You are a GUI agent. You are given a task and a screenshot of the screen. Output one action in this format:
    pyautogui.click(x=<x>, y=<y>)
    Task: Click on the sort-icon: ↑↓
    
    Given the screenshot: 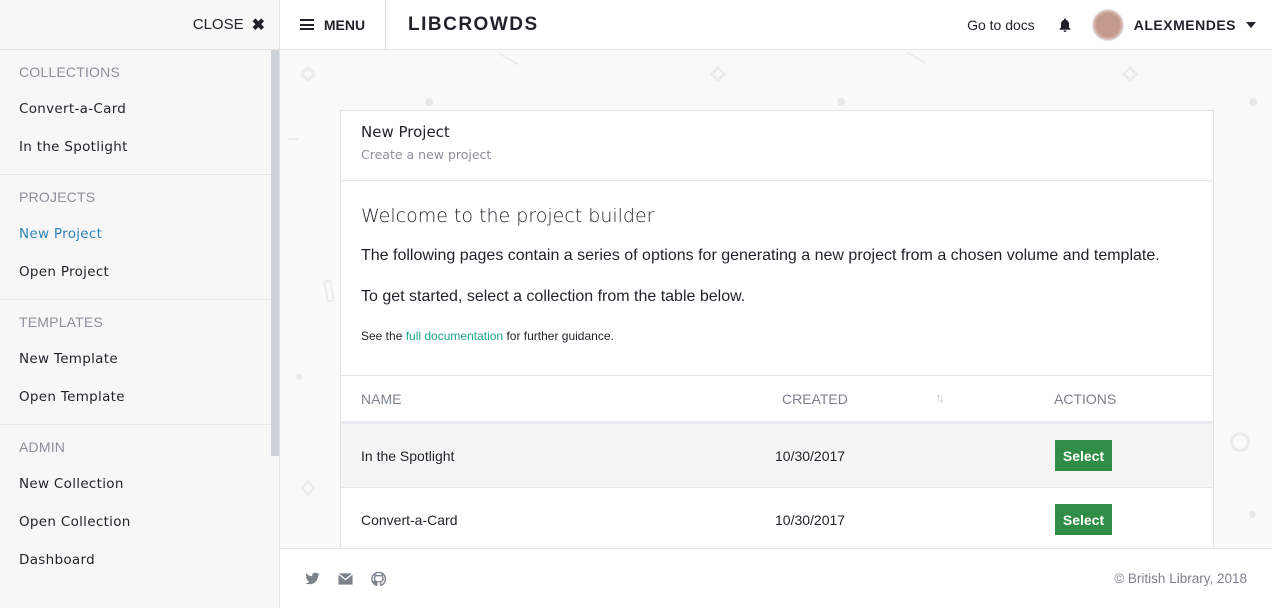 What is the action you would take?
    pyautogui.click(x=940, y=397)
    